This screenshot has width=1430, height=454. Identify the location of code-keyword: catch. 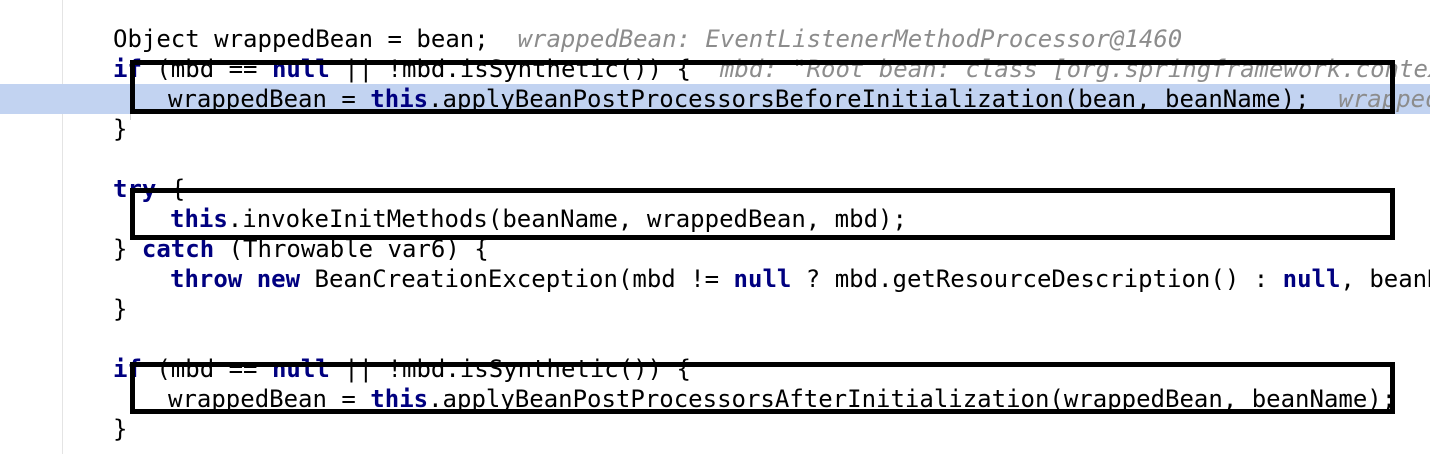
(178, 249).